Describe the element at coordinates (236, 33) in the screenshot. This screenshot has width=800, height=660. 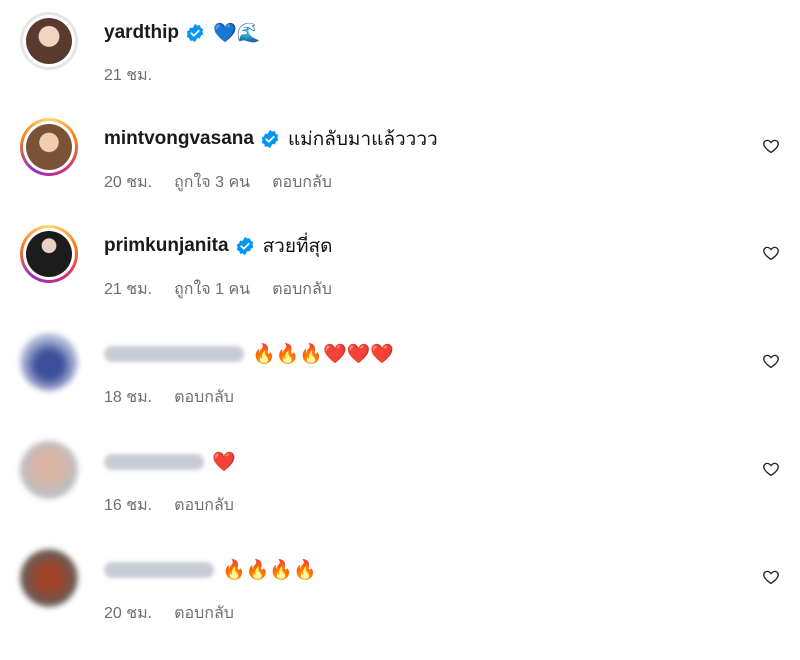
I see `comment-text: 💙🌊` at that location.